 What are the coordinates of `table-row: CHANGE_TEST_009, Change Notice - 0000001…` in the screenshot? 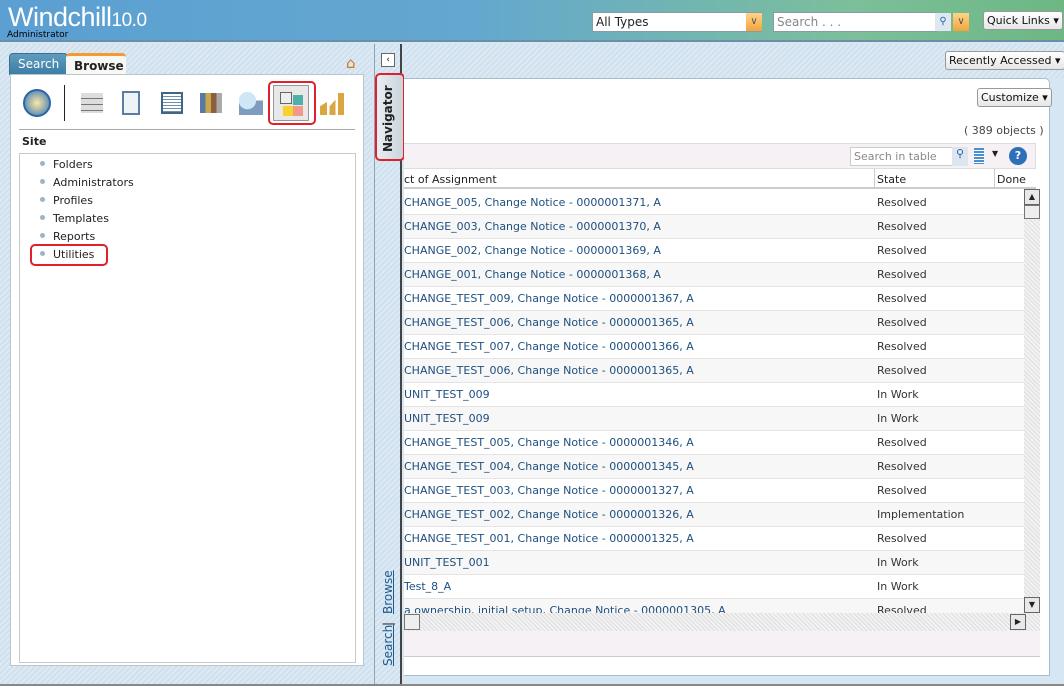 It's located at (714, 299).